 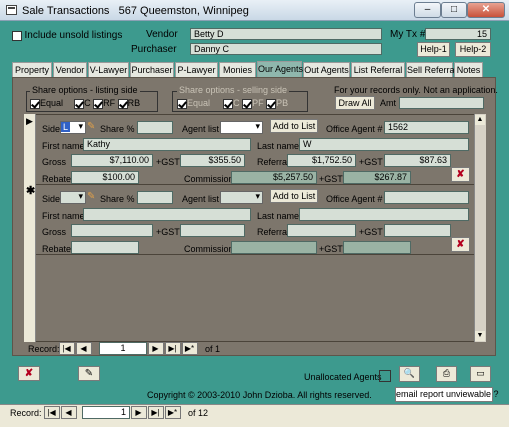 I want to click on mainnav-current-field: 1, so click(x=106, y=412).